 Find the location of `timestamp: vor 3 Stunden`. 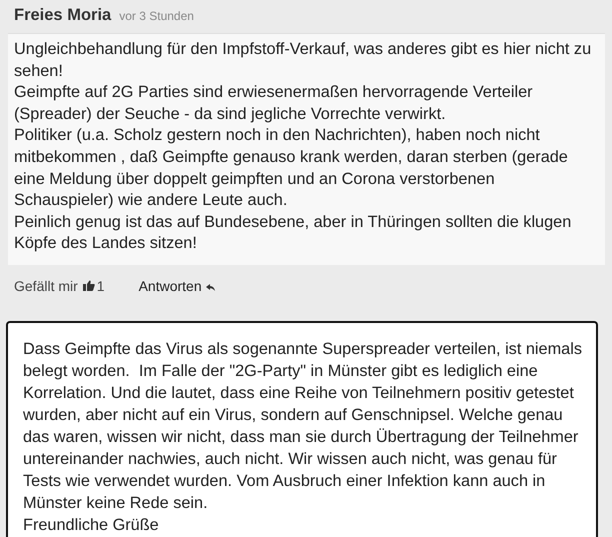

timestamp: vor 3 Stunden is located at coordinates (156, 16).